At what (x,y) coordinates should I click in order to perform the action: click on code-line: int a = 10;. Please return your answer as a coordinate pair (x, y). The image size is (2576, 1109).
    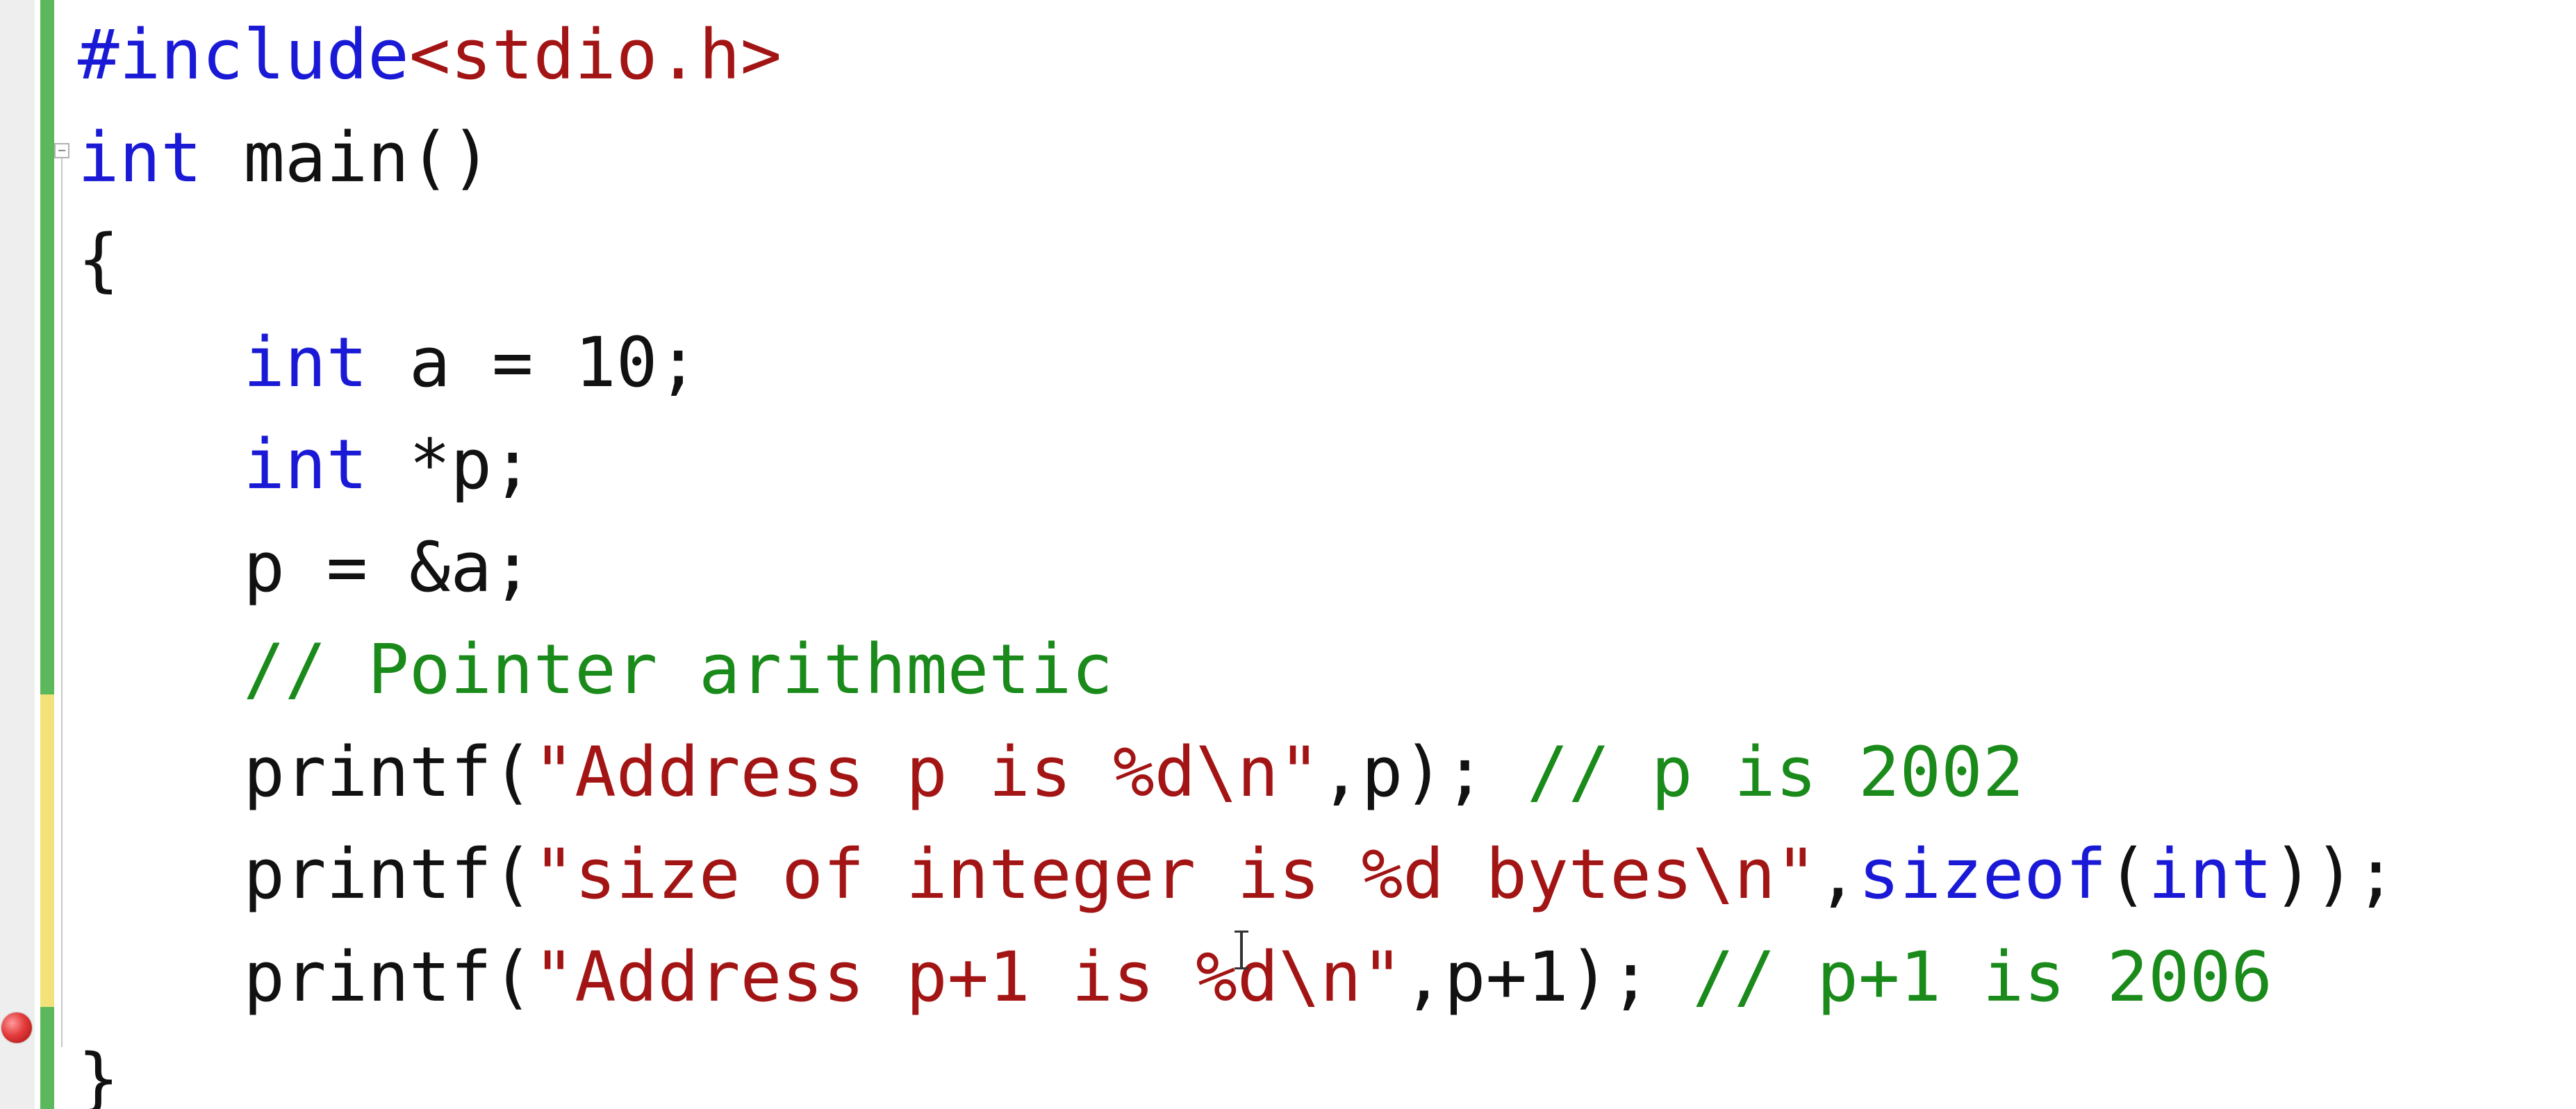
    Looking at the image, I should click on (1327, 363).